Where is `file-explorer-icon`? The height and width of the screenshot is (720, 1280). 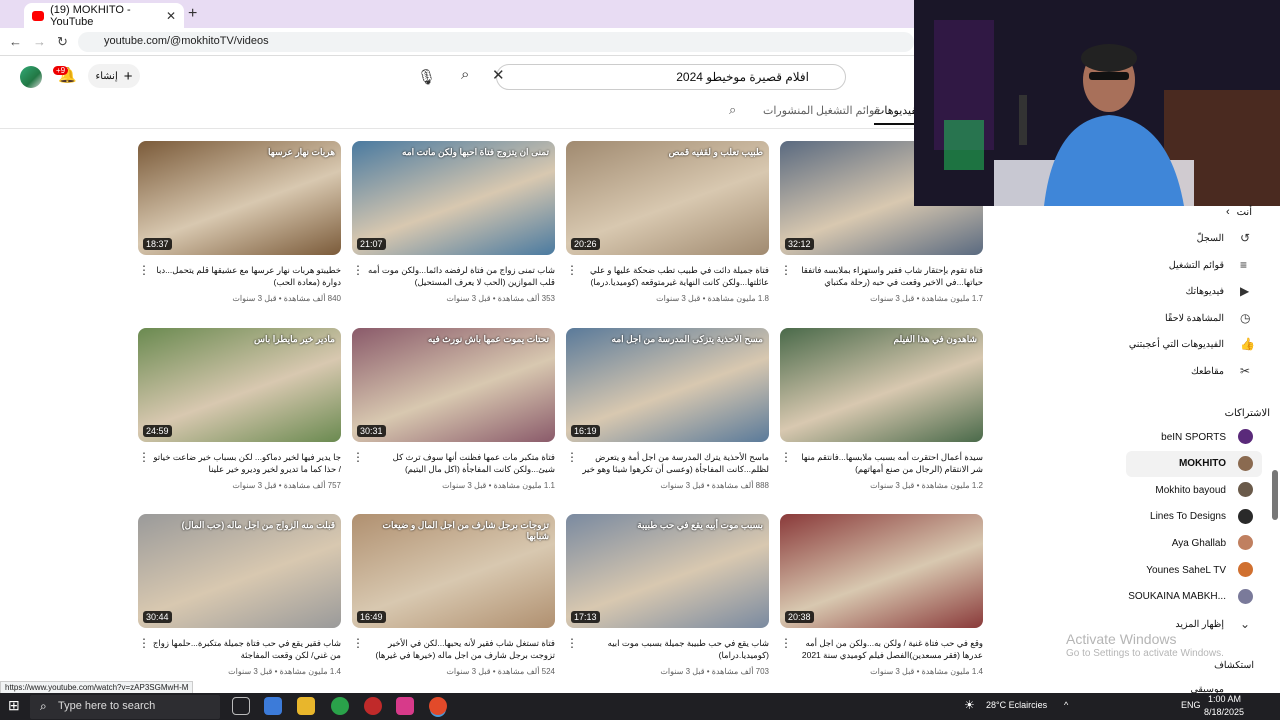
file-explorer-icon is located at coordinates (306, 706).